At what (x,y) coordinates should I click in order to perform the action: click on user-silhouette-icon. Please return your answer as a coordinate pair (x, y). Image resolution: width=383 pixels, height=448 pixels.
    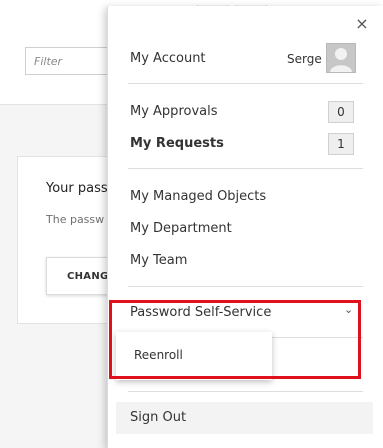
    Looking at the image, I should click on (341, 58).